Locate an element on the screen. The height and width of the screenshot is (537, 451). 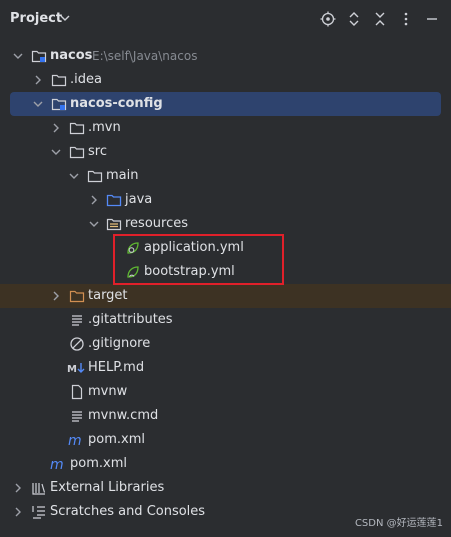
tree-item-pom-xml-root: m pom.xml is located at coordinates (225, 464).